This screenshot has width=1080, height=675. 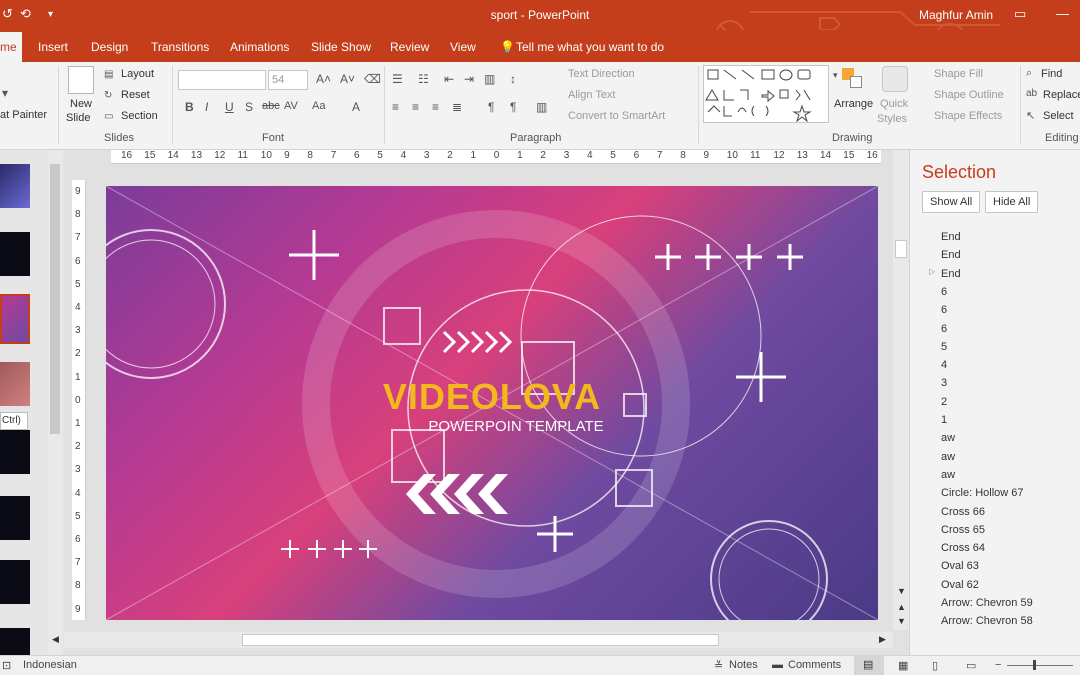 What do you see at coordinates (11, 47) in the screenshot?
I see `tab-home: me` at bounding box center [11, 47].